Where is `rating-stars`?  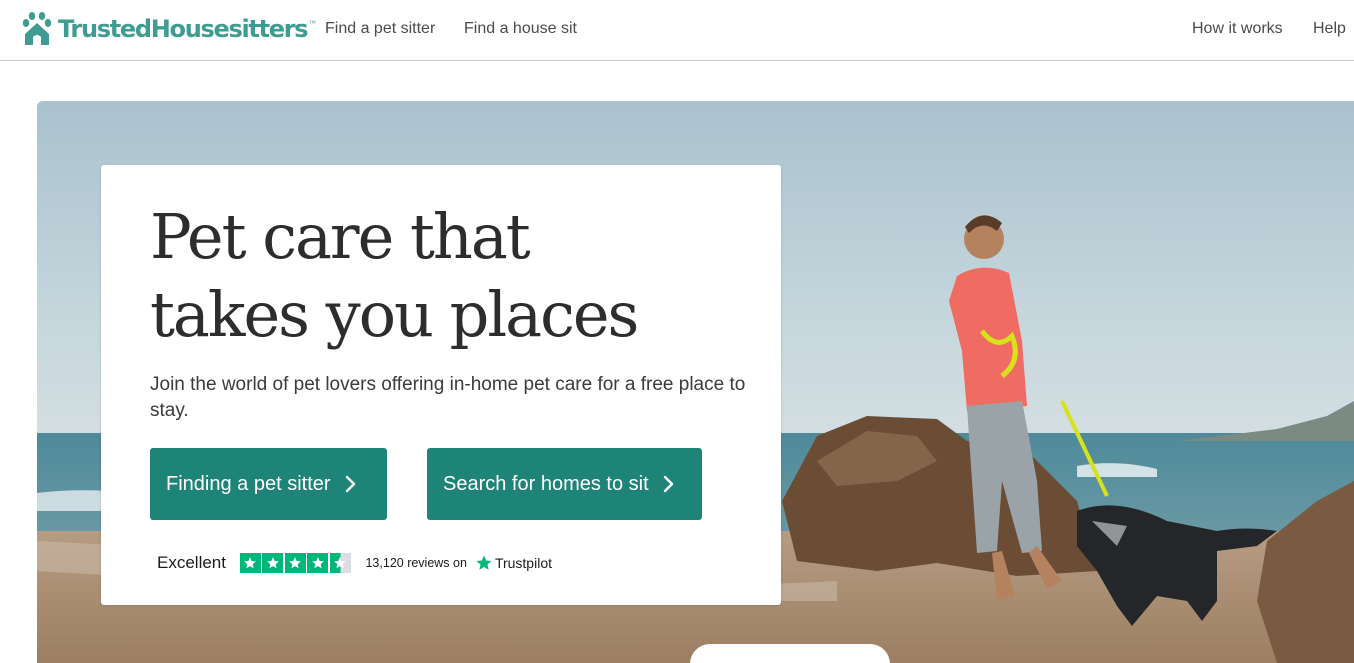
rating-stars is located at coordinates (296, 563).